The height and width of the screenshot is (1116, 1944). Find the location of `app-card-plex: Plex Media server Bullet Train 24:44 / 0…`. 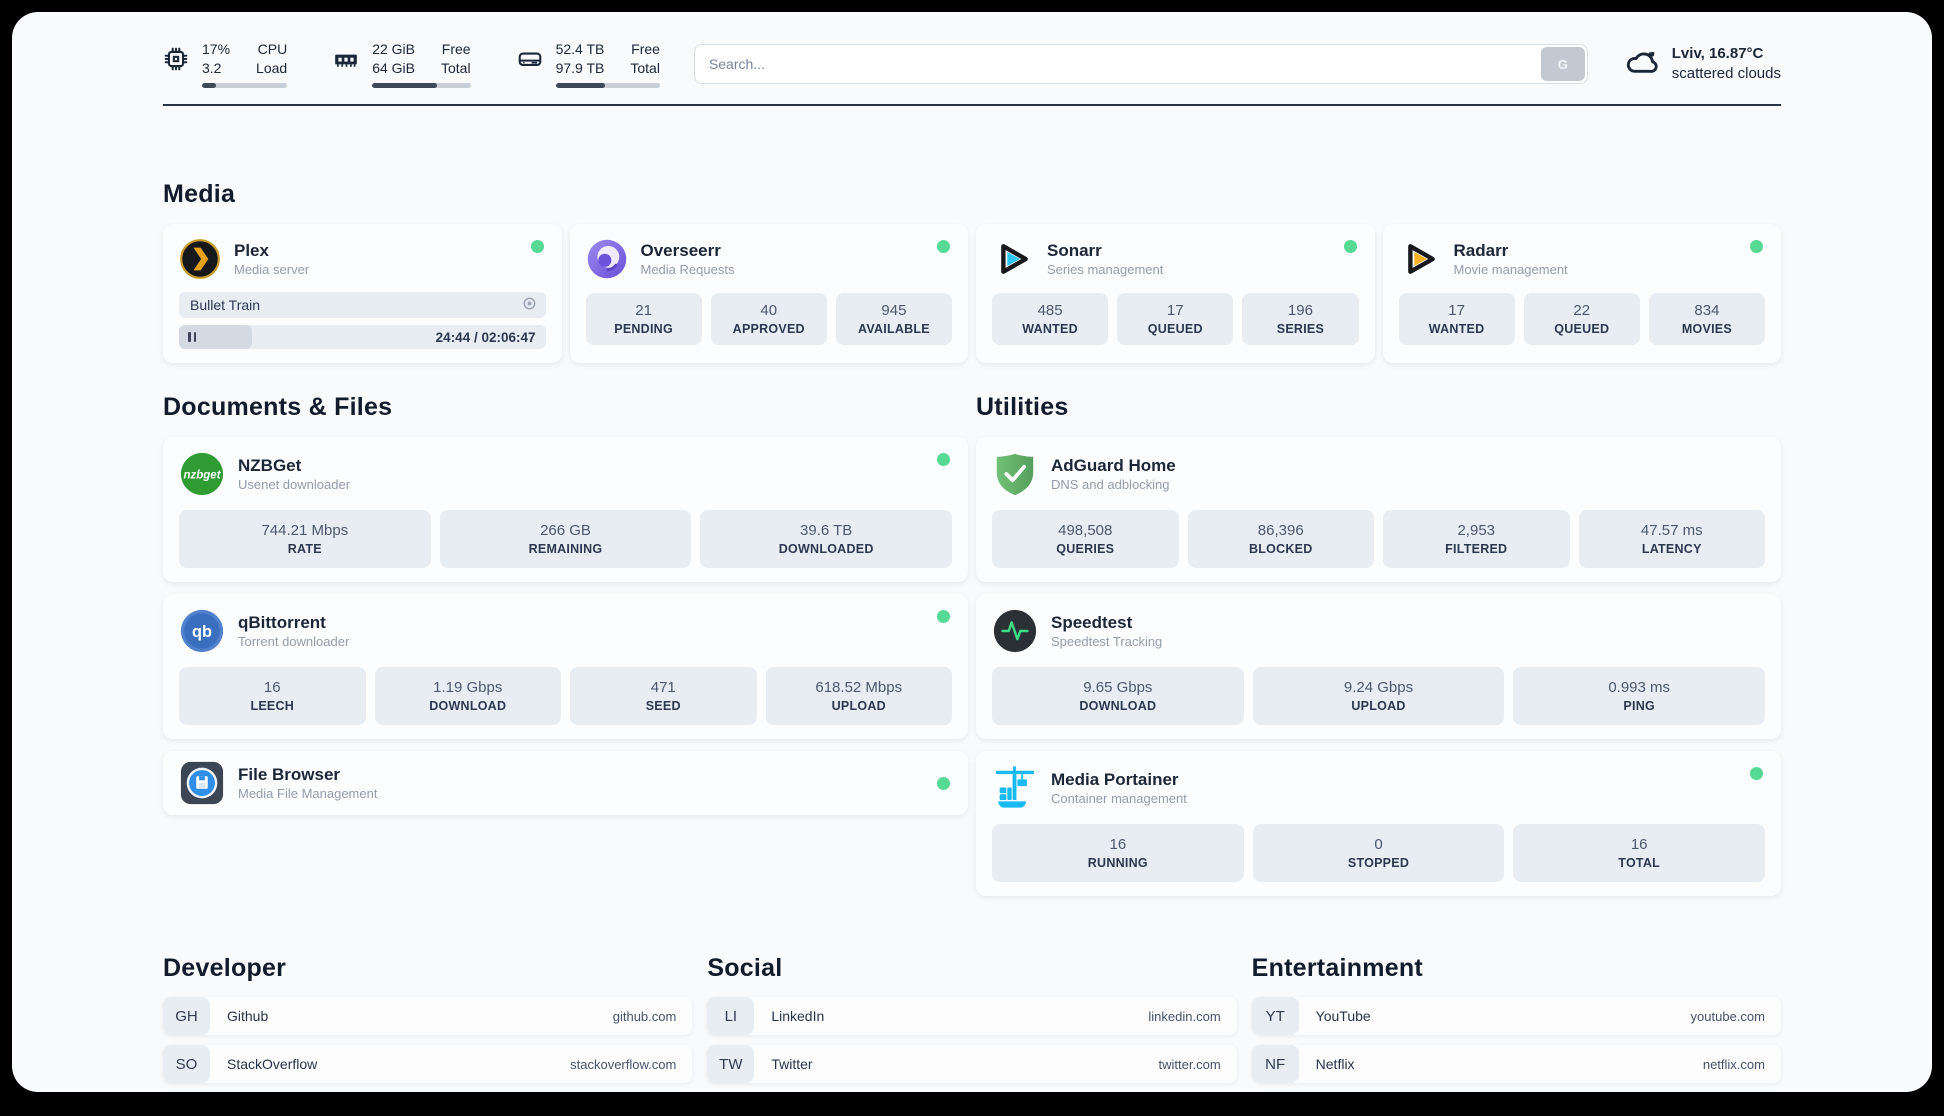

app-card-plex: Plex Media server Bullet Train 24:44 / 0… is located at coordinates (362, 293).